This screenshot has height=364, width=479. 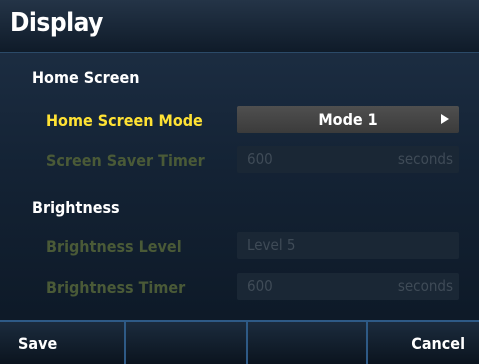 I want to click on screen-saver-timer-unit: seconds, so click(x=425, y=159).